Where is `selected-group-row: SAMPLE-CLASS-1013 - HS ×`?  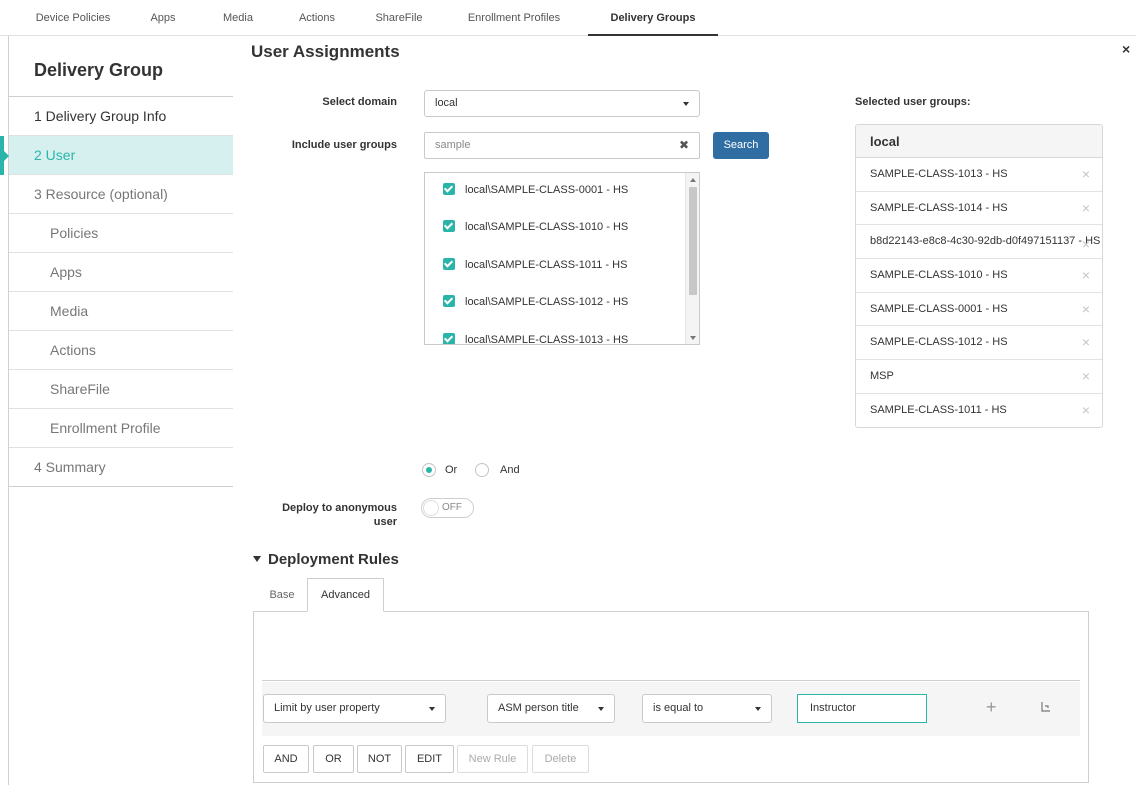
selected-group-row: SAMPLE-CLASS-1013 - HS × is located at coordinates (979, 175).